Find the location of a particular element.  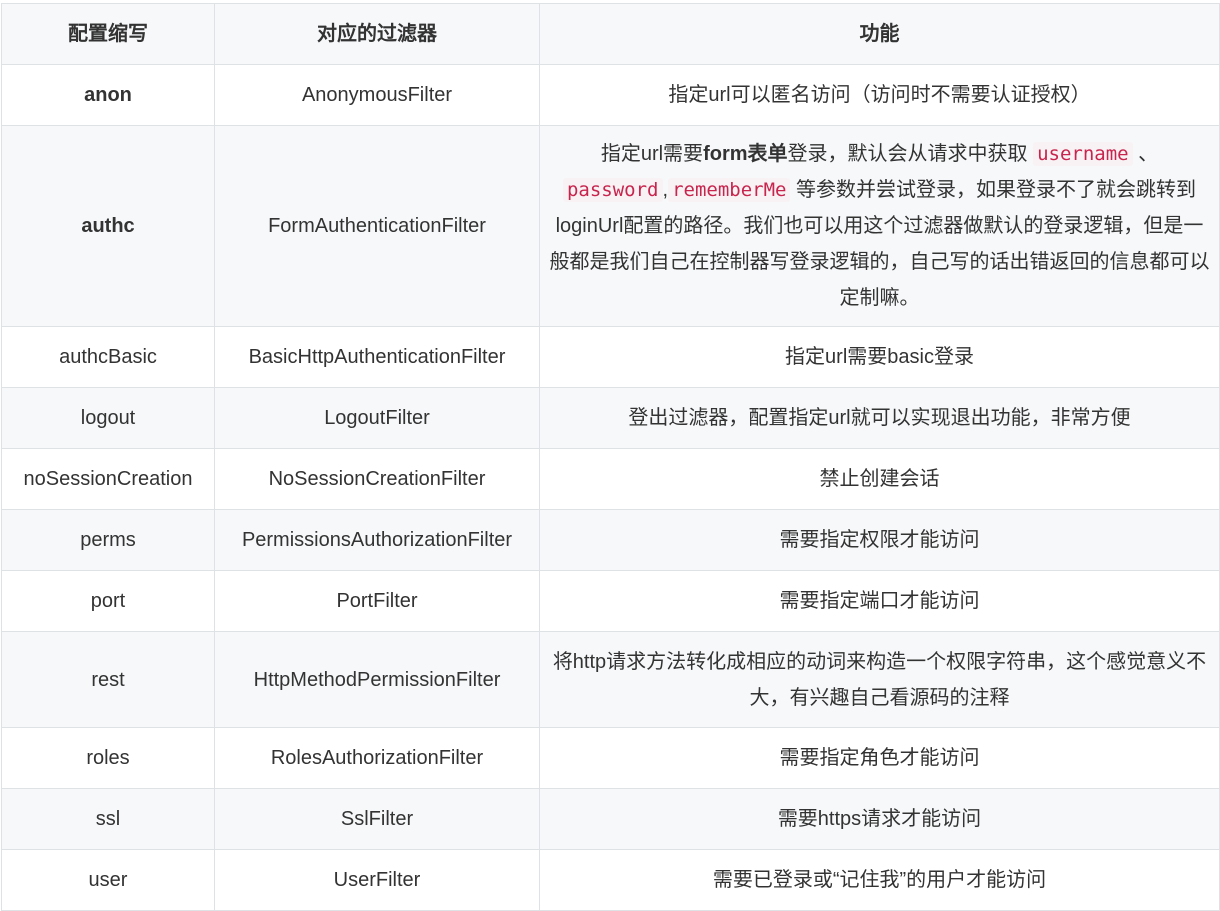

filter-cell: UserFilter is located at coordinates (377, 880).